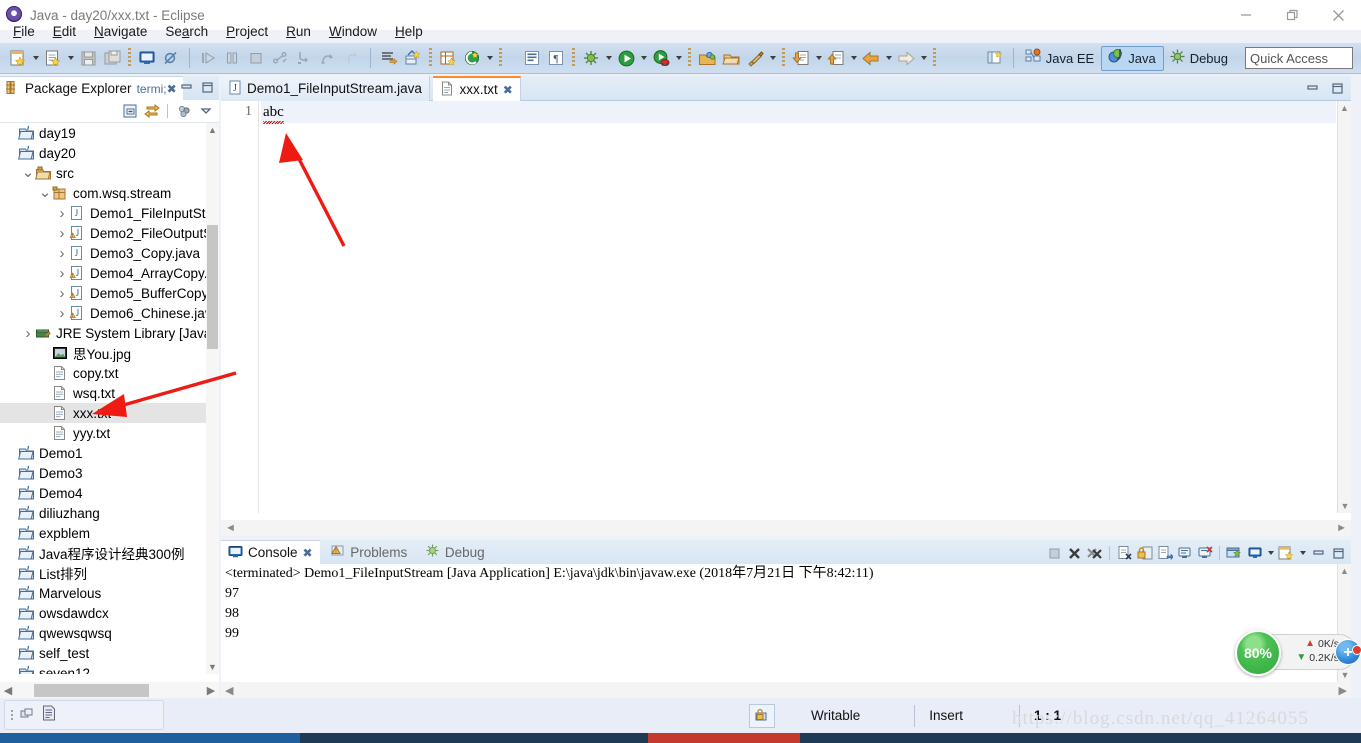  I want to click on editor-vertical-scrollbar: ▲ ▼, so click(1344, 307).